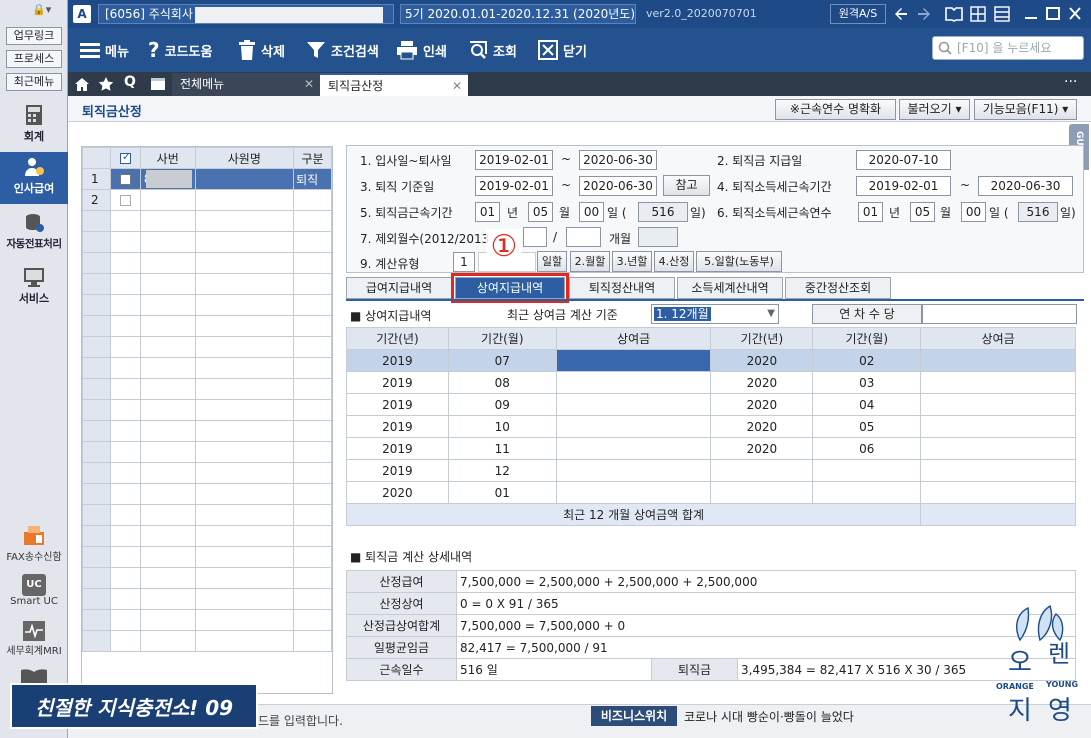 This screenshot has height=738, width=1091. What do you see at coordinates (1053, 14) in the screenshot?
I see `maximize-icon` at bounding box center [1053, 14].